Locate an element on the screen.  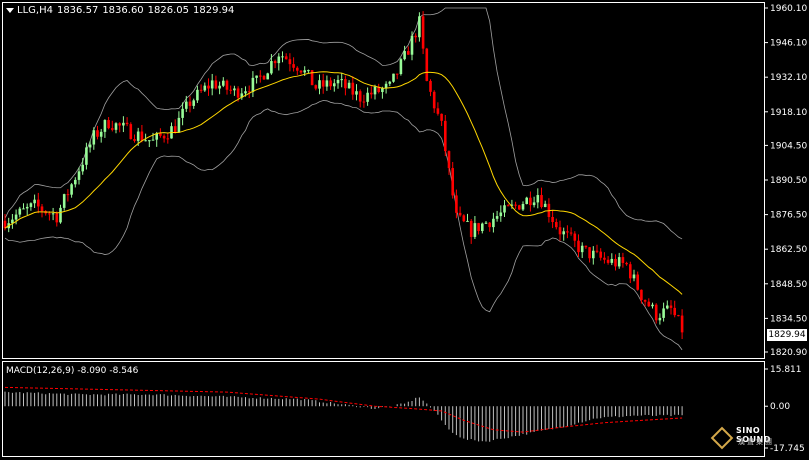
chart-header: LLG,H4 1836.57 1836.60 1826.05 1829.94 is located at coordinates (122, 10).